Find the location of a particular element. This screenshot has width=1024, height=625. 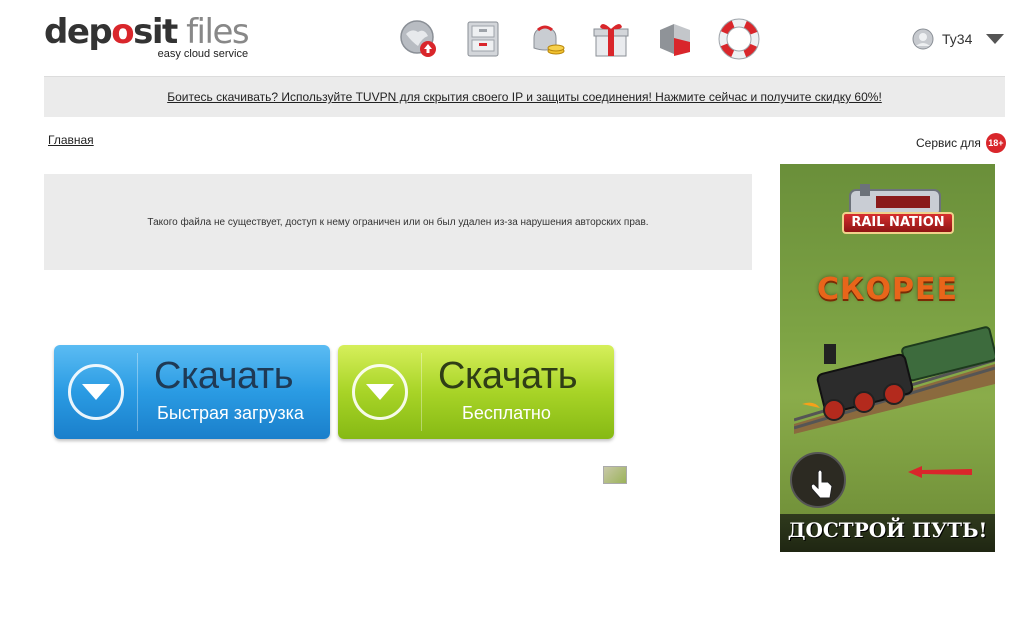

ad-brand: RAIL NATION is located at coordinates (898, 223).